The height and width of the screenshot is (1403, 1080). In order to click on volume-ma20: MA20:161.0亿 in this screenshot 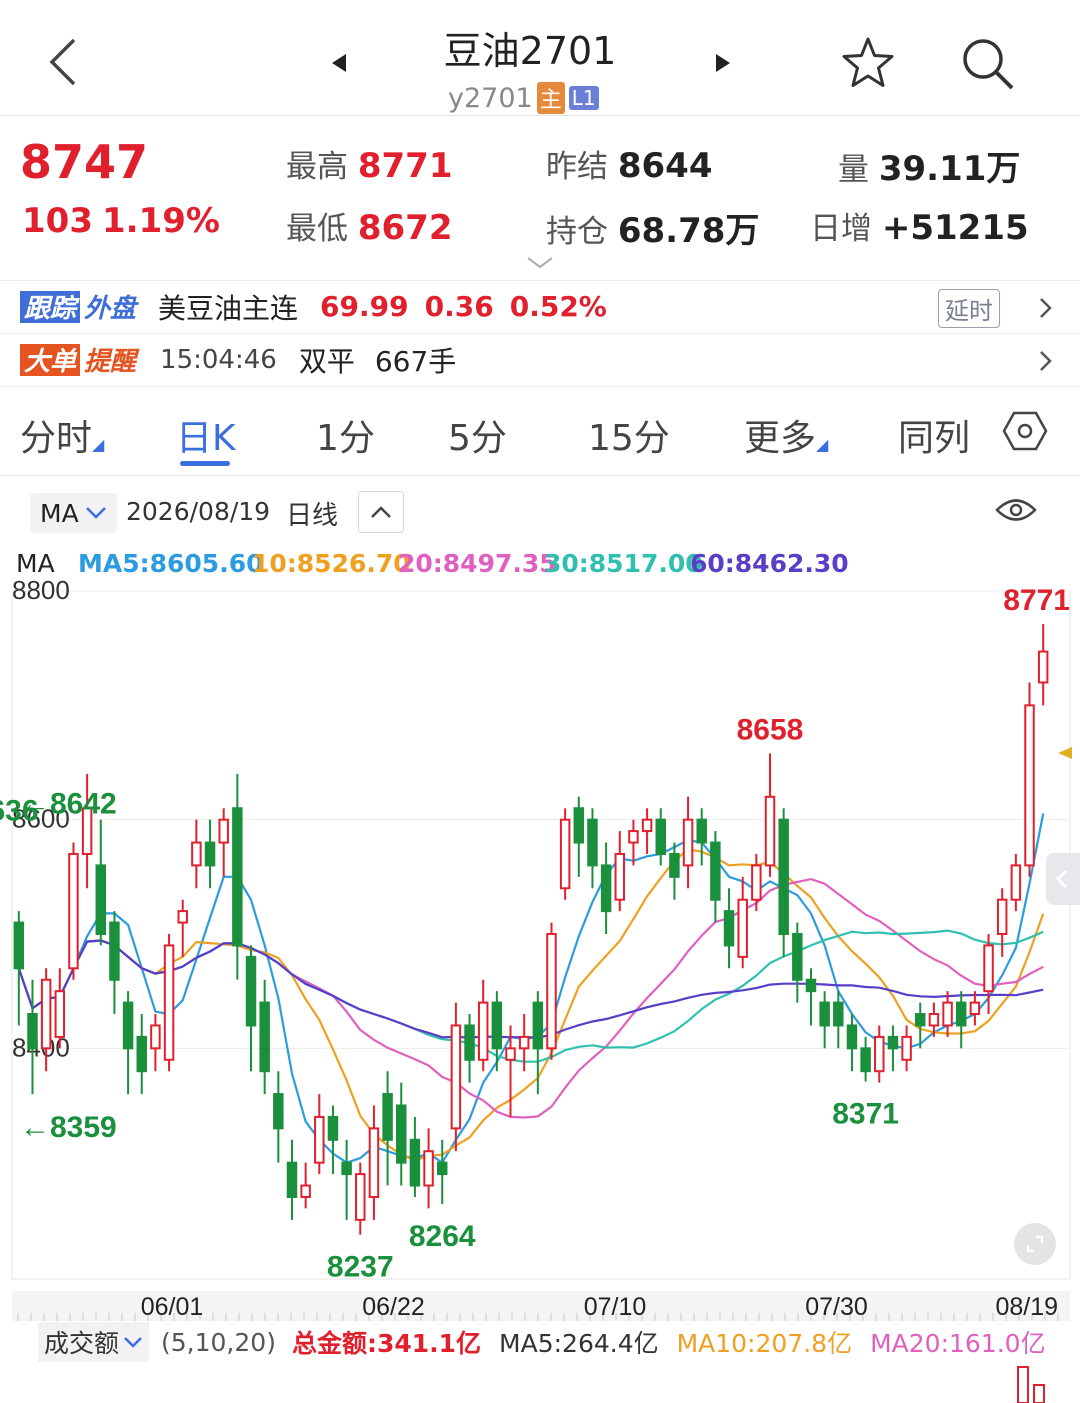, I will do `click(958, 1343)`.